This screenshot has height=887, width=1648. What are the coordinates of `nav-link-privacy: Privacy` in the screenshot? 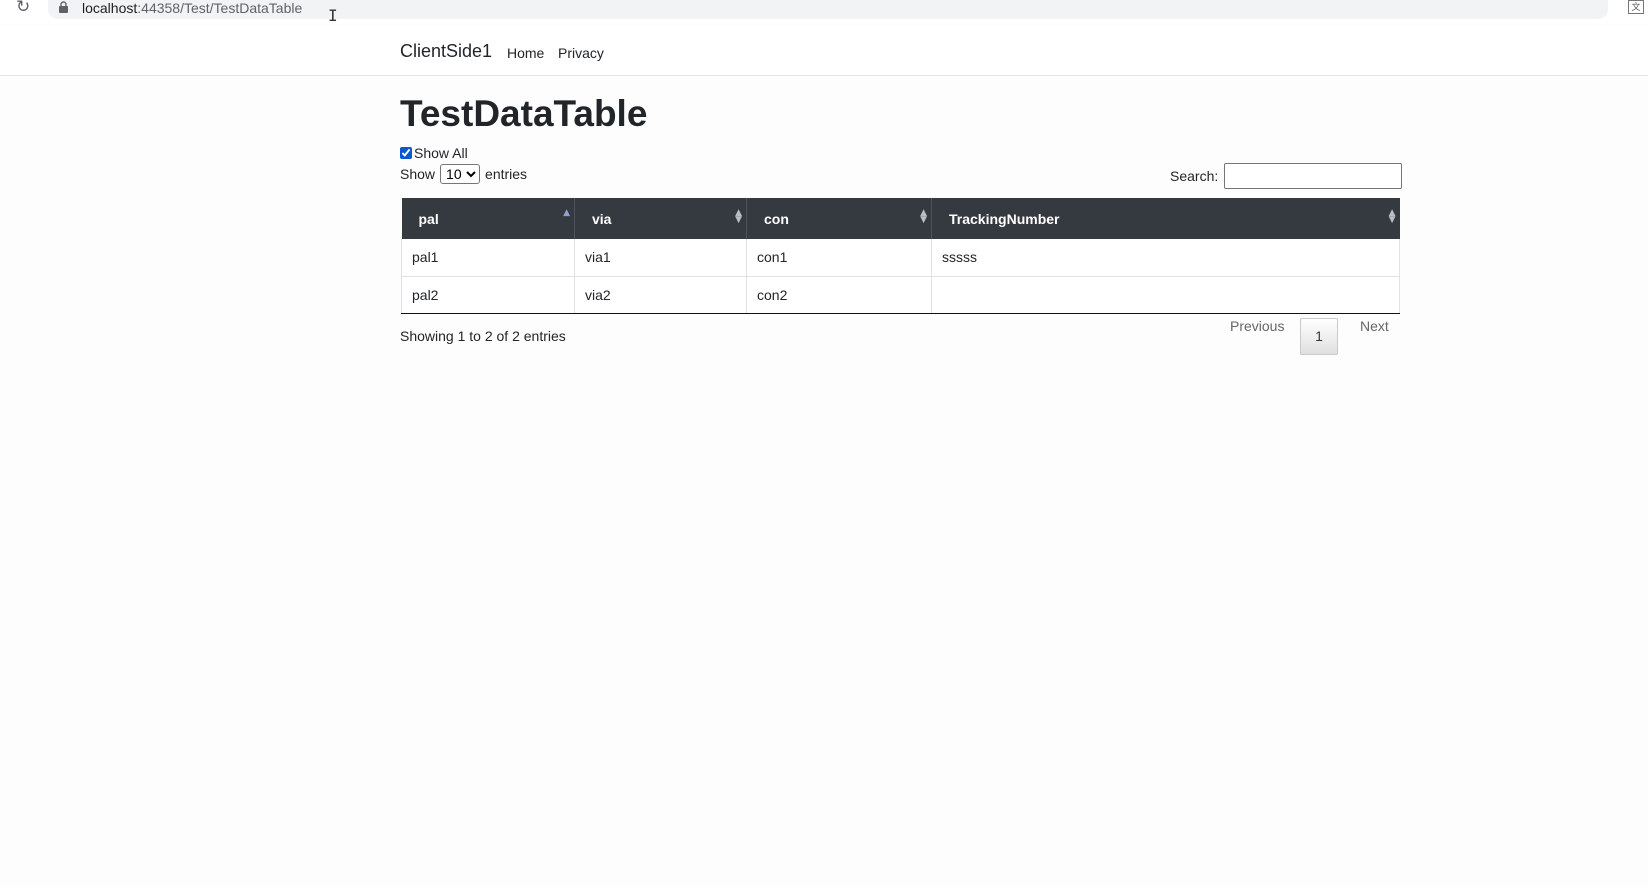 It's located at (581, 53).